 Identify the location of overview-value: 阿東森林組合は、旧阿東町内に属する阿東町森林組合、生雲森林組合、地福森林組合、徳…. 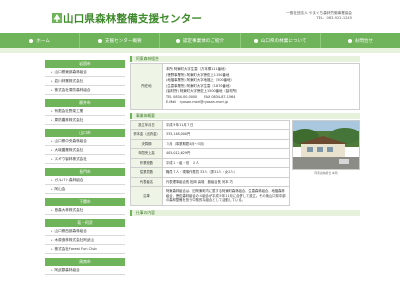
(226, 196).